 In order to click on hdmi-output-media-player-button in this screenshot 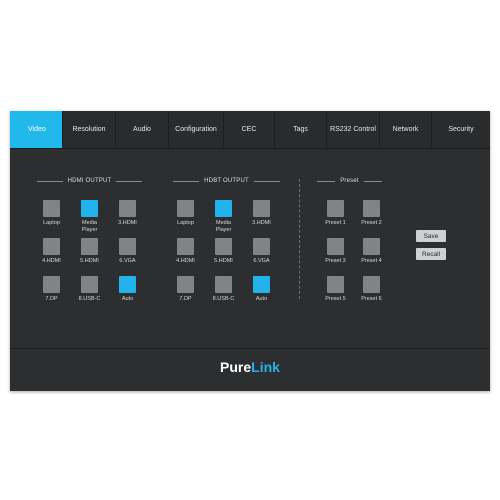, I will do `click(89, 208)`.